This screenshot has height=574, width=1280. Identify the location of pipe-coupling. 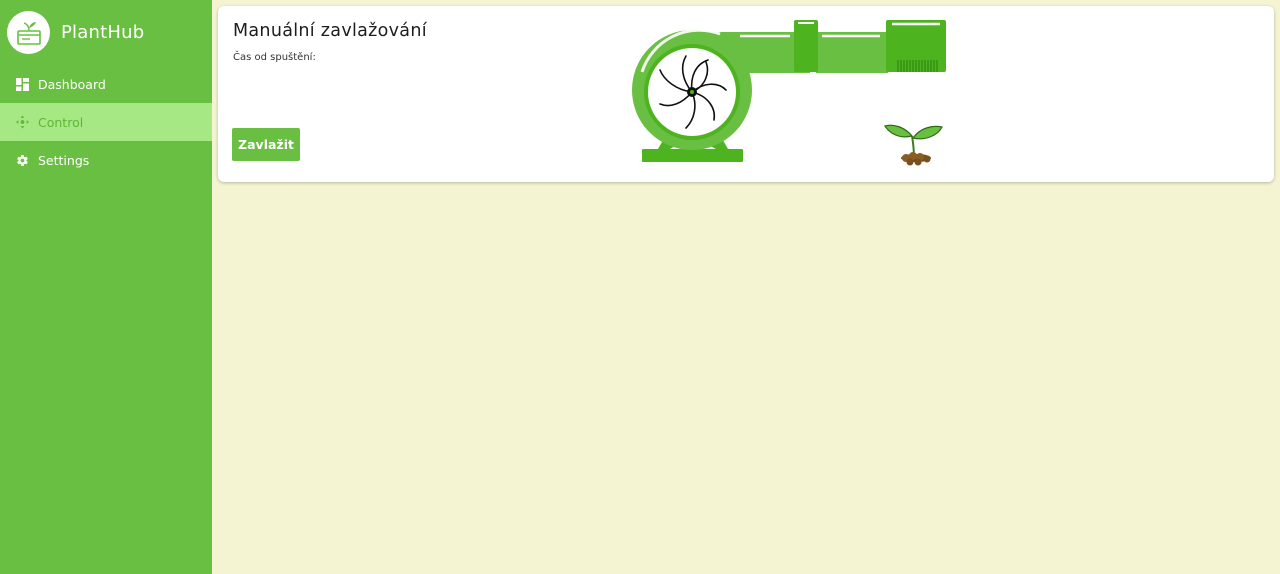
(806, 46).